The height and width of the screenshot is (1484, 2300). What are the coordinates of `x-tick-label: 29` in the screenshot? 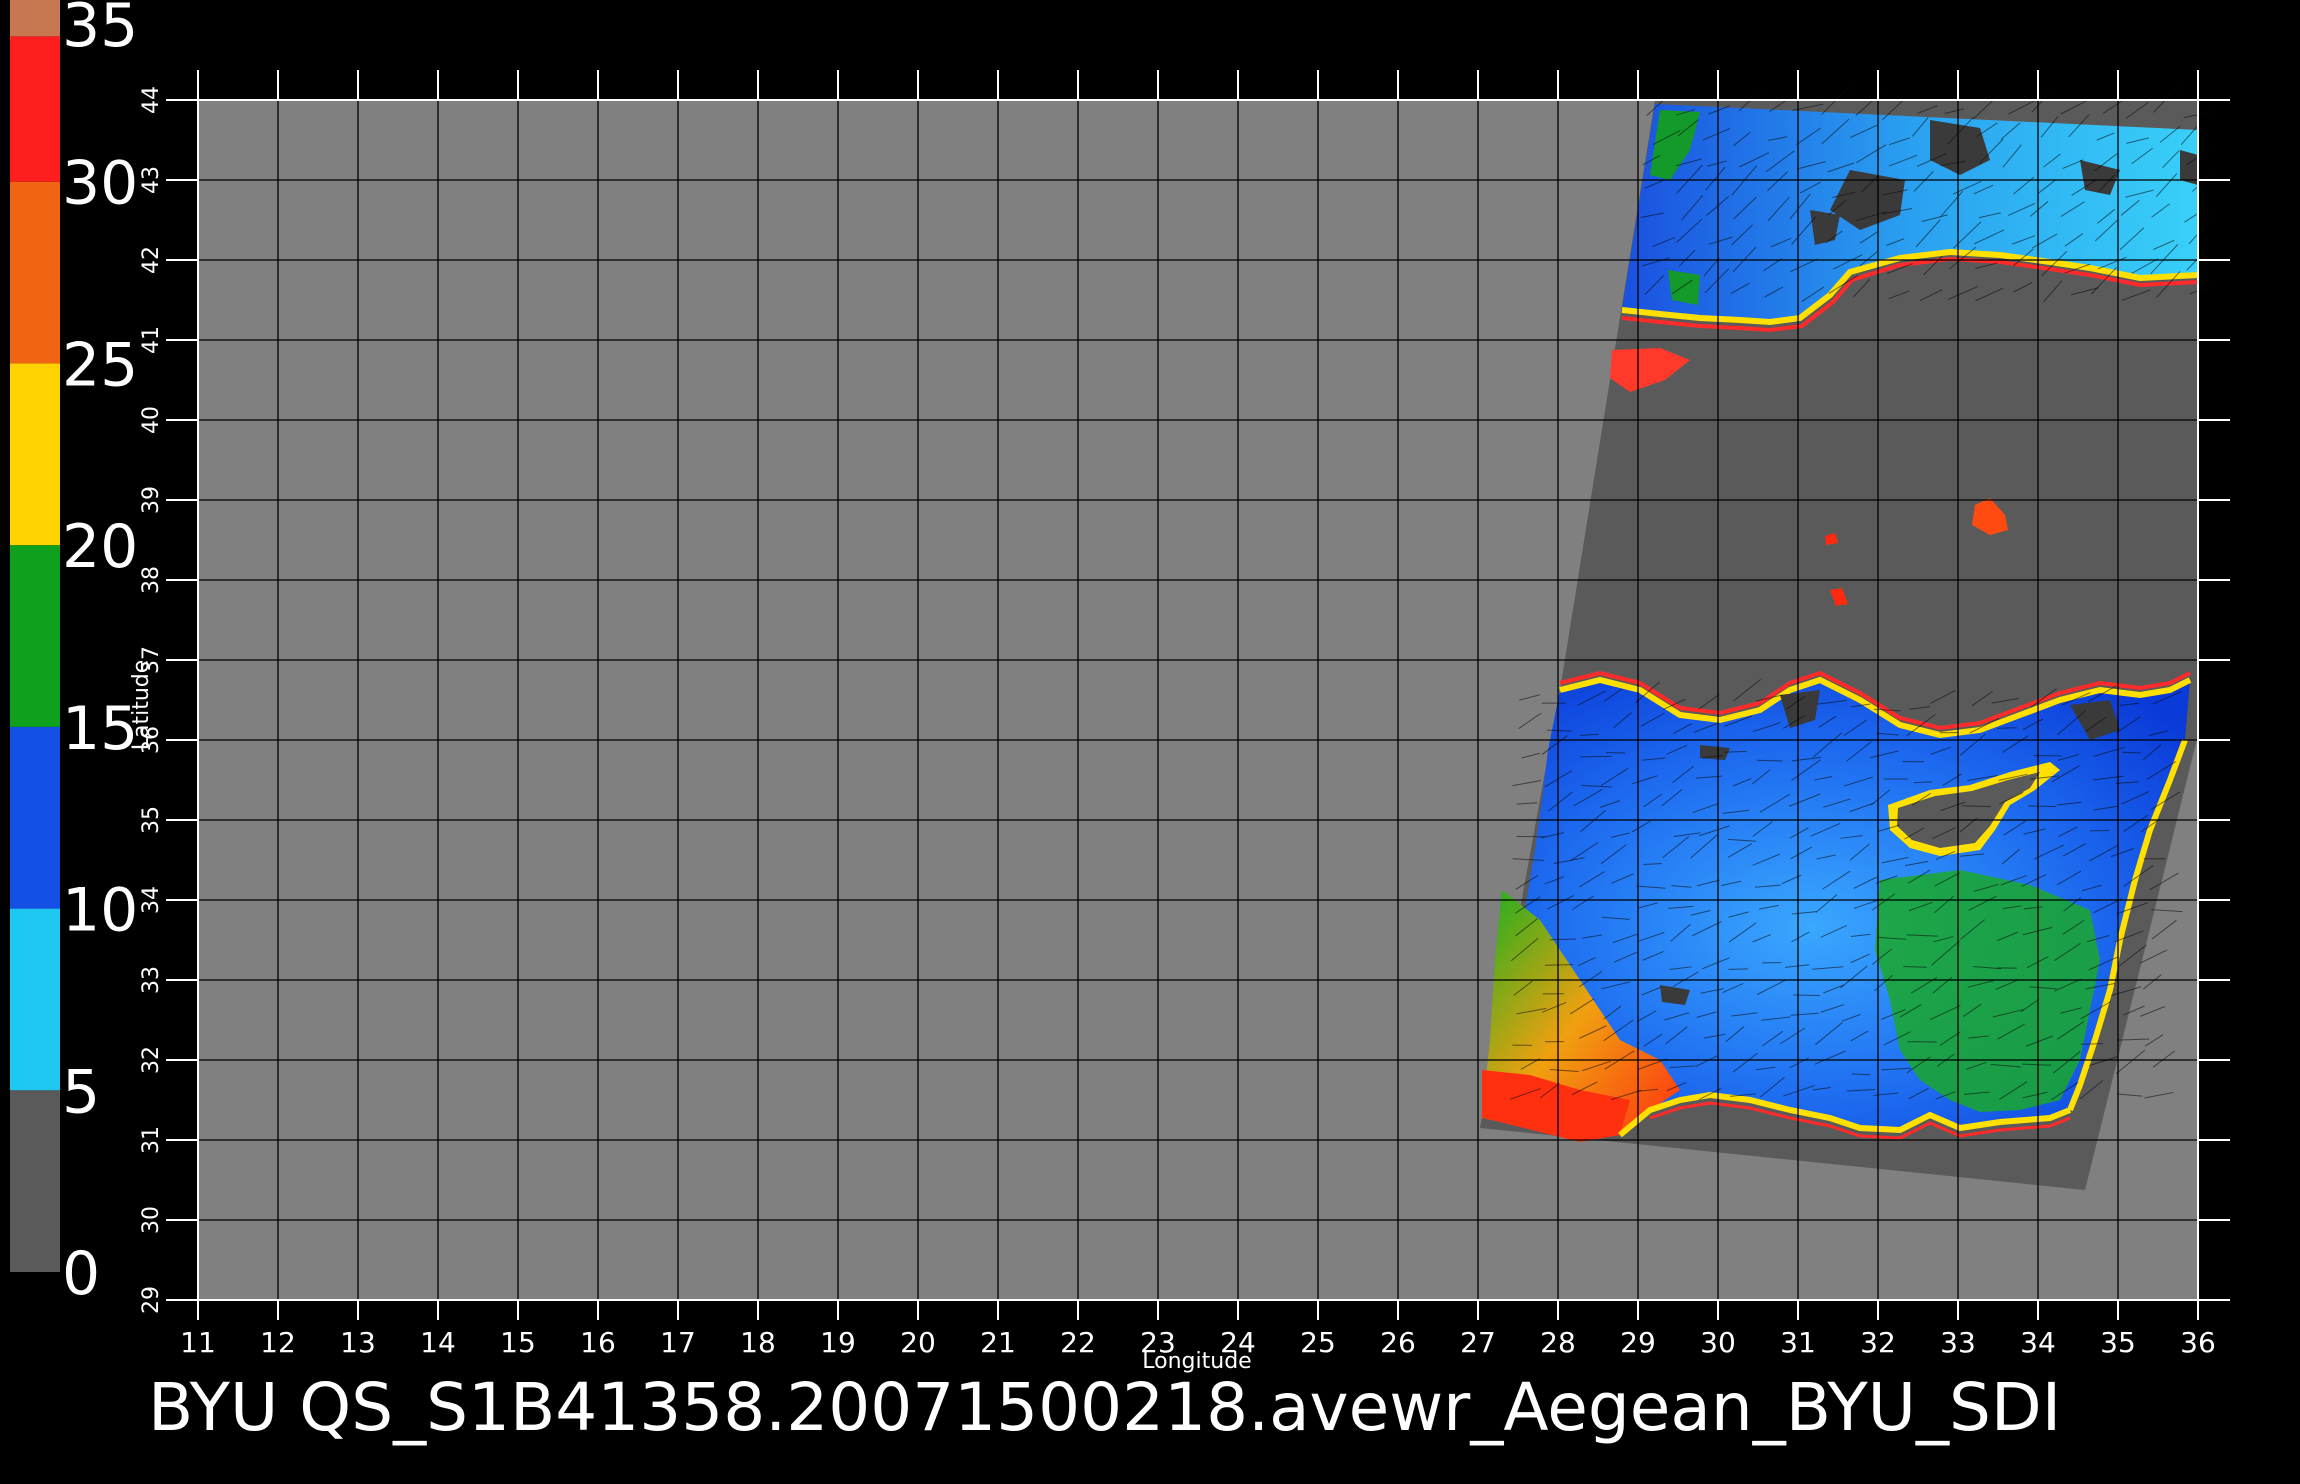 It's located at (1638, 1342).